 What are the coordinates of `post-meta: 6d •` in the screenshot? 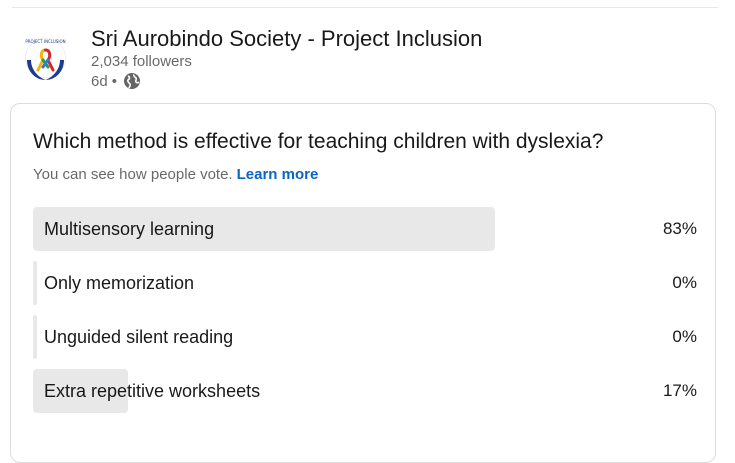 It's located at (116, 81).